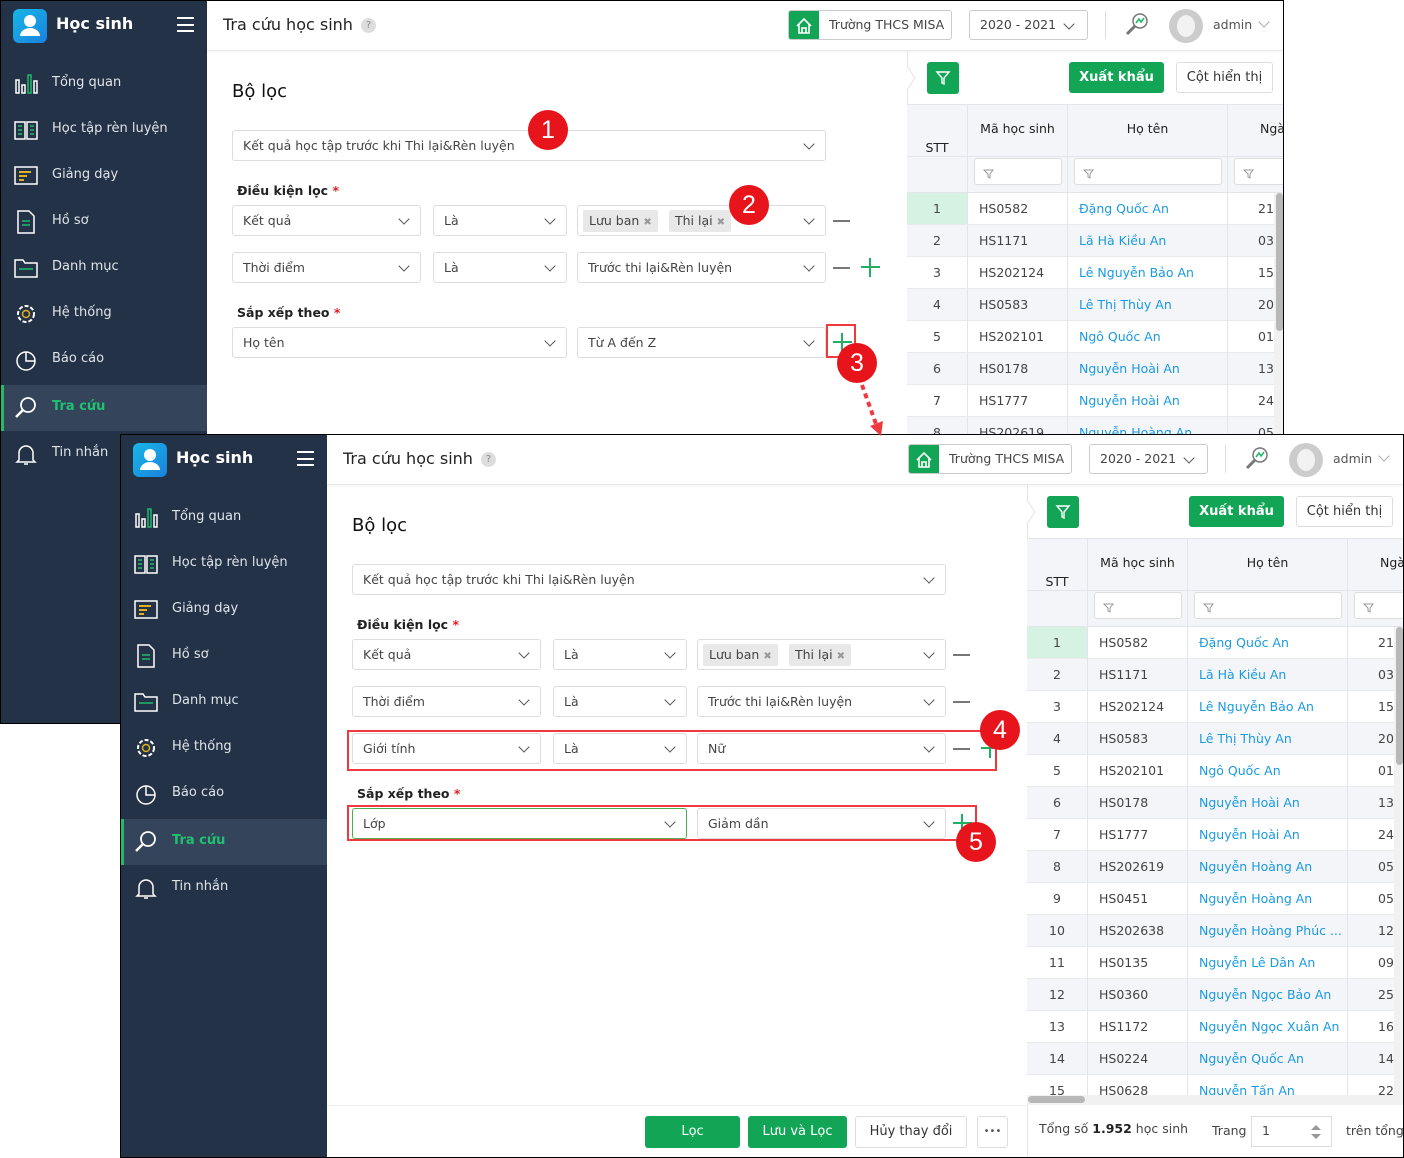 The width and height of the screenshot is (1404, 1158). What do you see at coordinates (797, 1132) in the screenshot?
I see `save-and-filter-button: Lưu và Lọc` at bounding box center [797, 1132].